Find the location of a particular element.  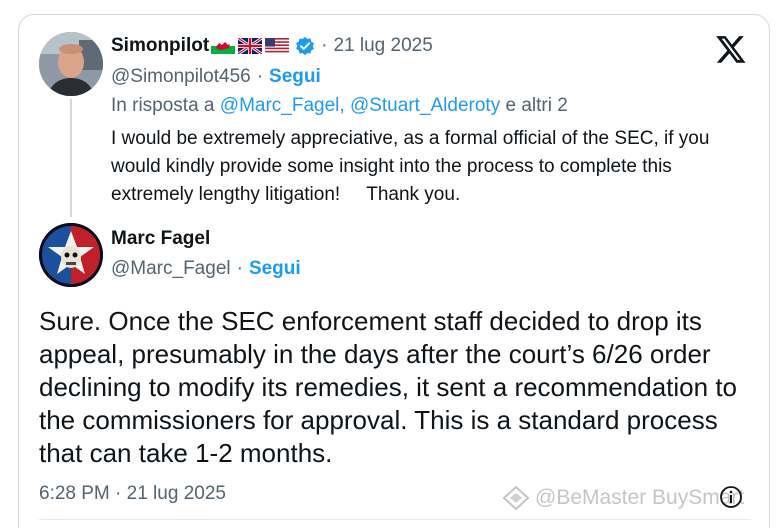

reply-author-row: Simonpilot · 21 lug 2025 is located at coordinates (272, 46).